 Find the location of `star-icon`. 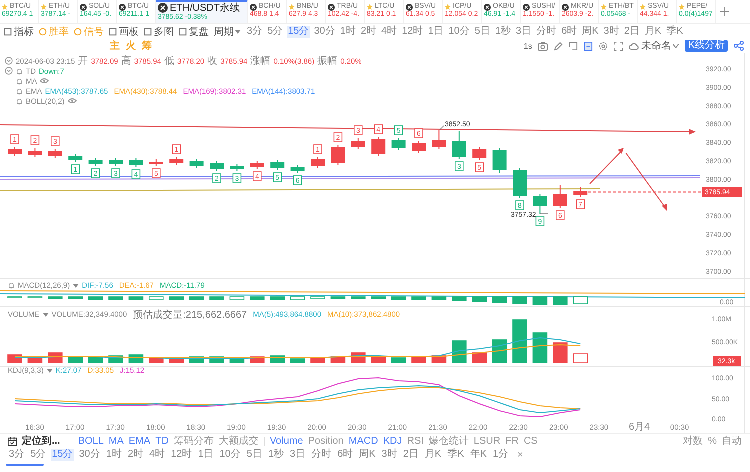

star-icon is located at coordinates (5, 7).